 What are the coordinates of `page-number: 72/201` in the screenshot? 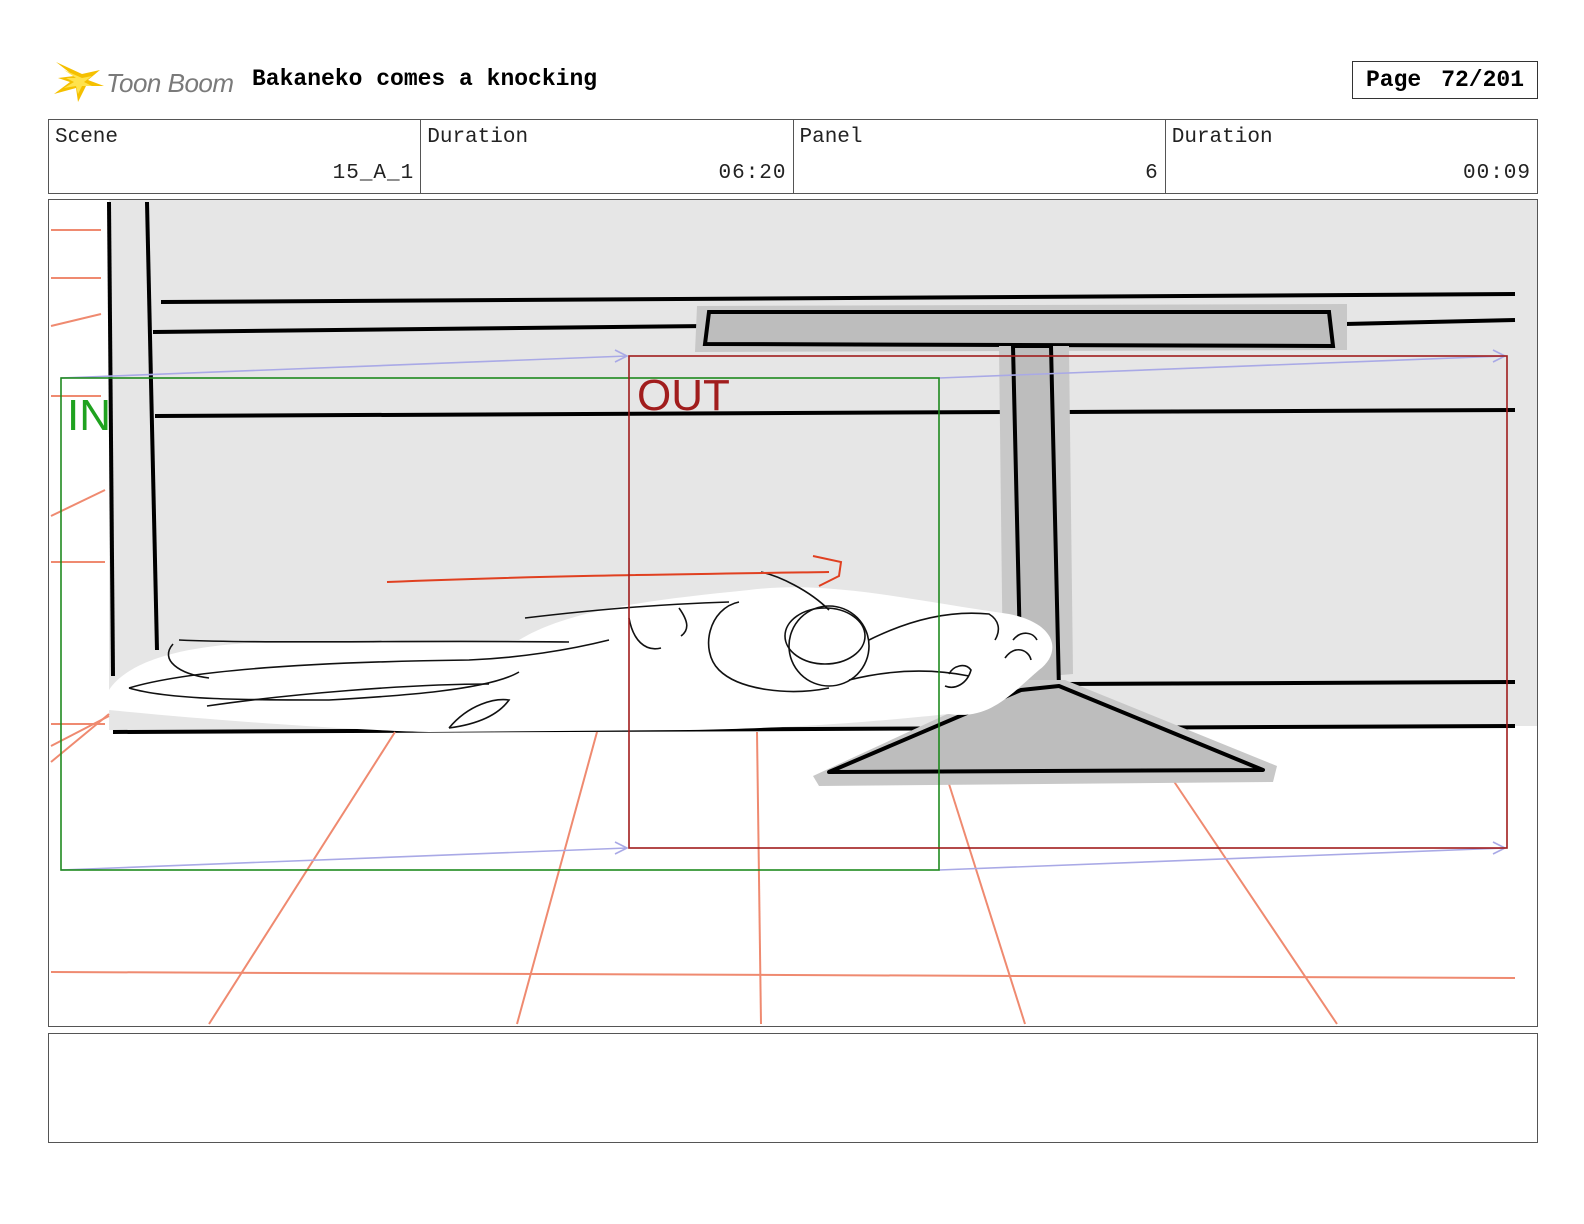 It's located at (1483, 80).